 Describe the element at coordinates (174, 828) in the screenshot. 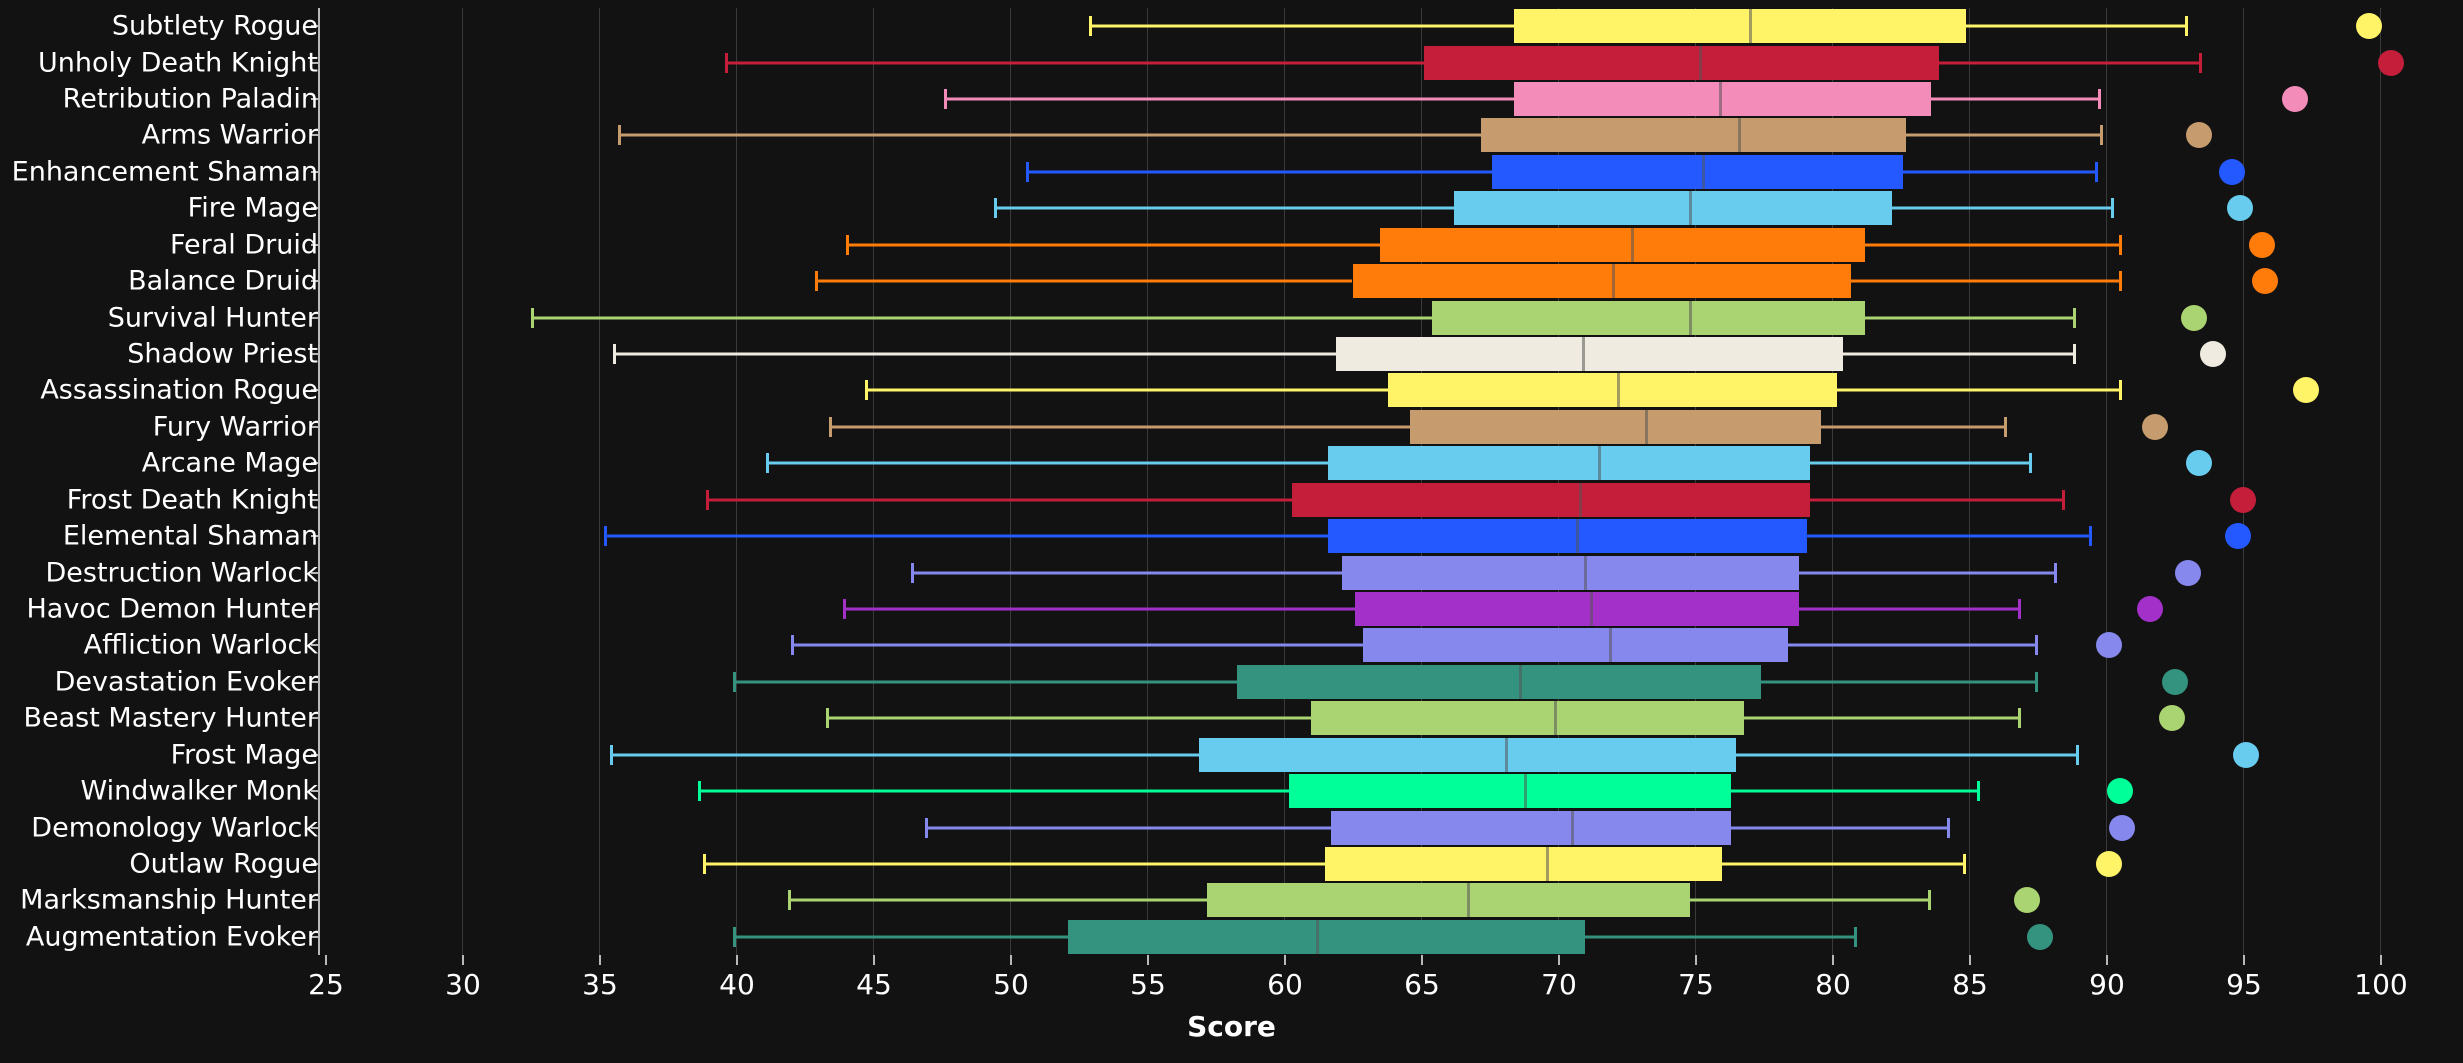

I see `y-axis-category-label: Demonology Warlock` at that location.